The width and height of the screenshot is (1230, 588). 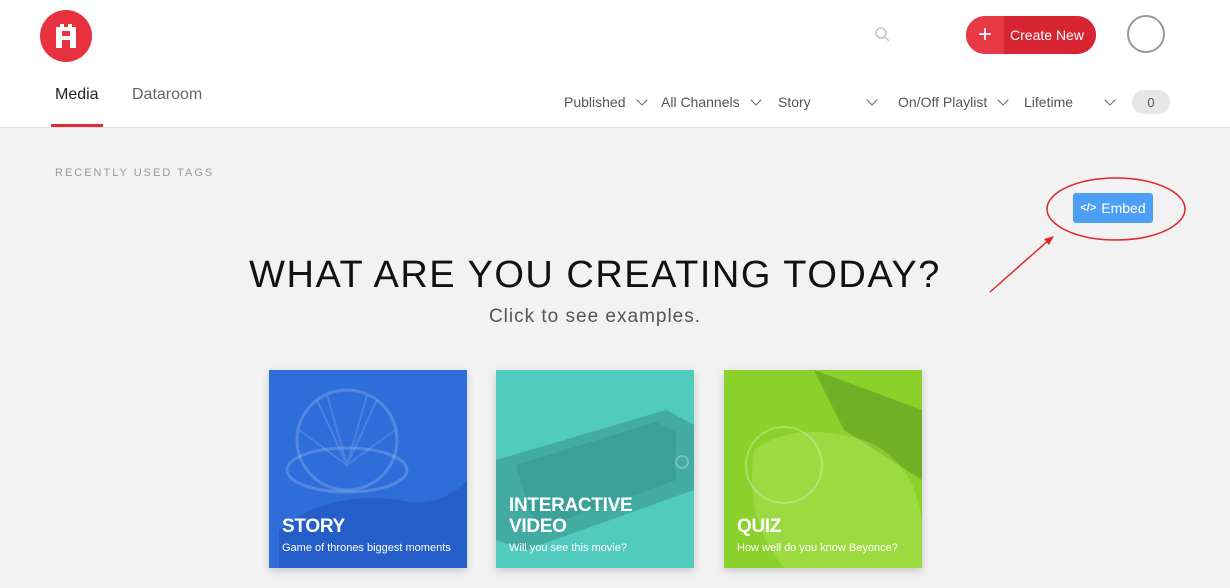 What do you see at coordinates (66, 36) in the screenshot?
I see `logo-icon` at bounding box center [66, 36].